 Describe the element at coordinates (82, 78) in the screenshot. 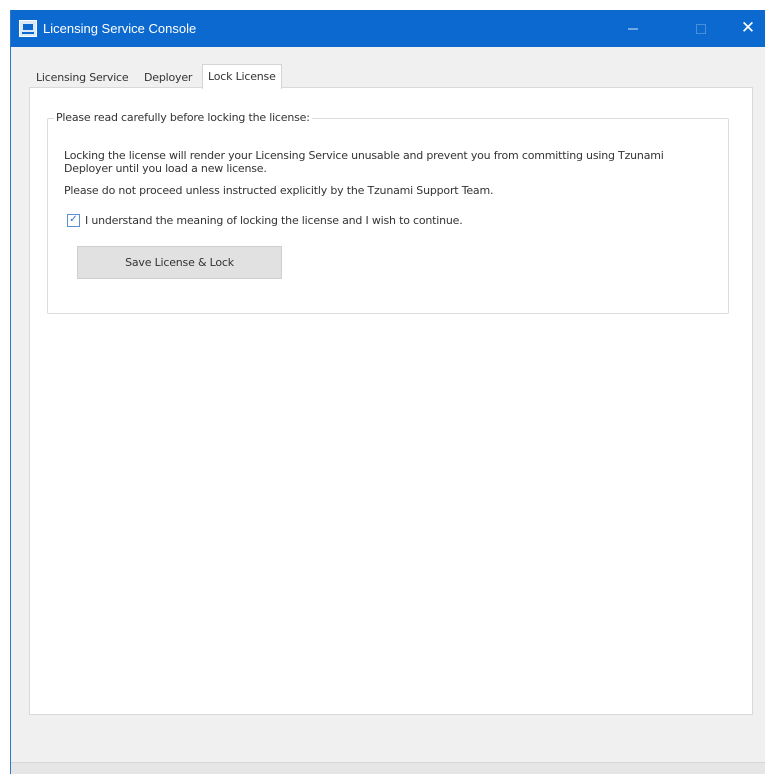

I see `tab-licensing-service: Licensing Service` at that location.